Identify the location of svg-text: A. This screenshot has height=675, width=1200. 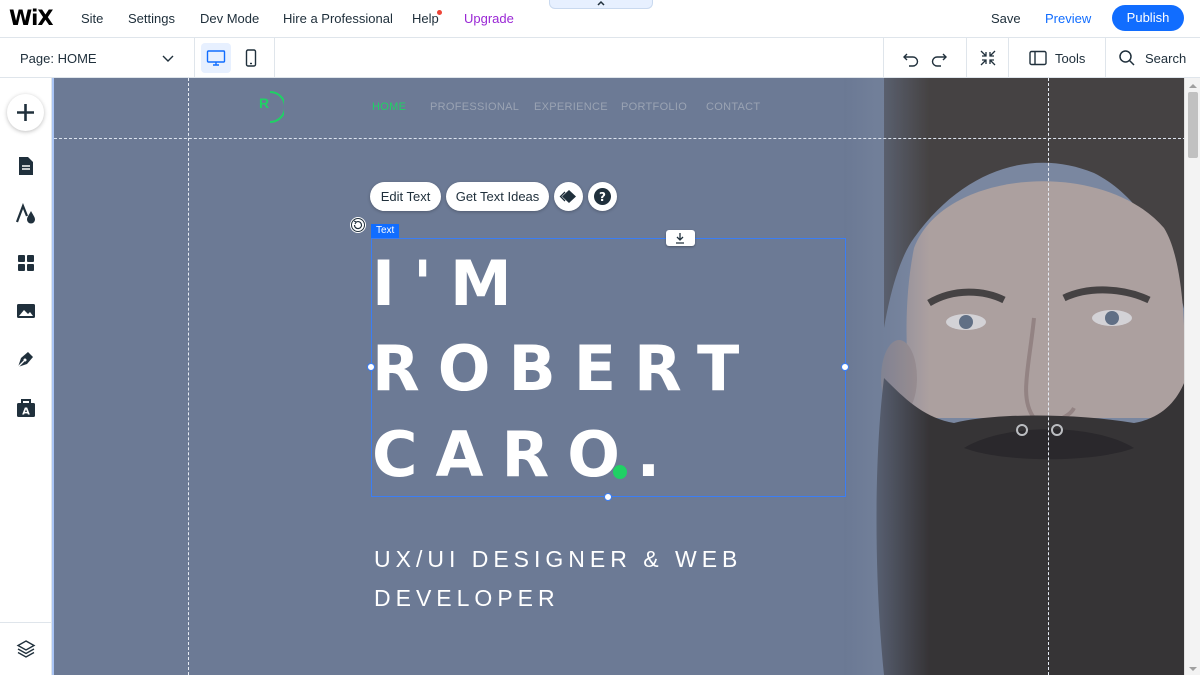
(26, 412).